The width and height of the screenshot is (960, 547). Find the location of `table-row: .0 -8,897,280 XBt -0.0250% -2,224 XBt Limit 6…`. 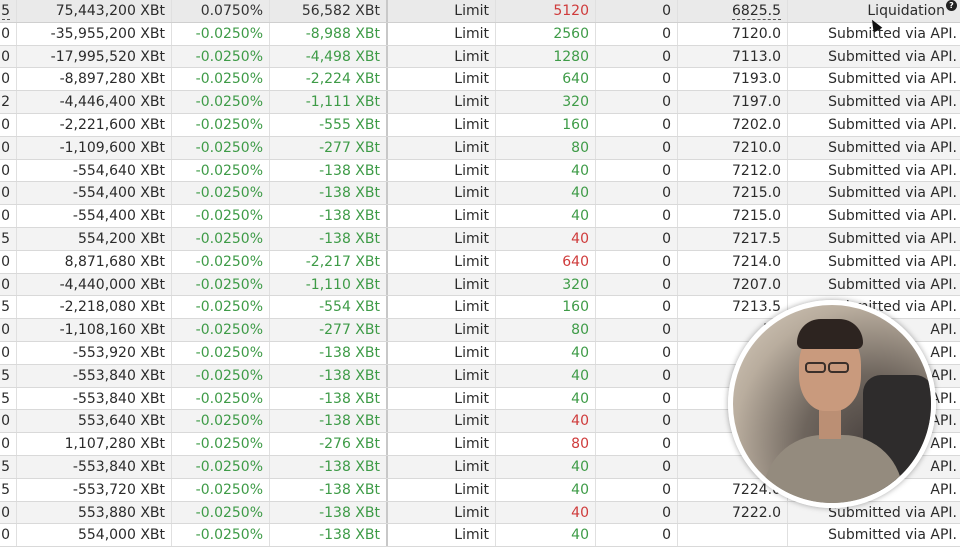

table-row: .0 -8,897,280 XBt -0.0250% -2,224 XBt Limit 6… is located at coordinates (480, 80).